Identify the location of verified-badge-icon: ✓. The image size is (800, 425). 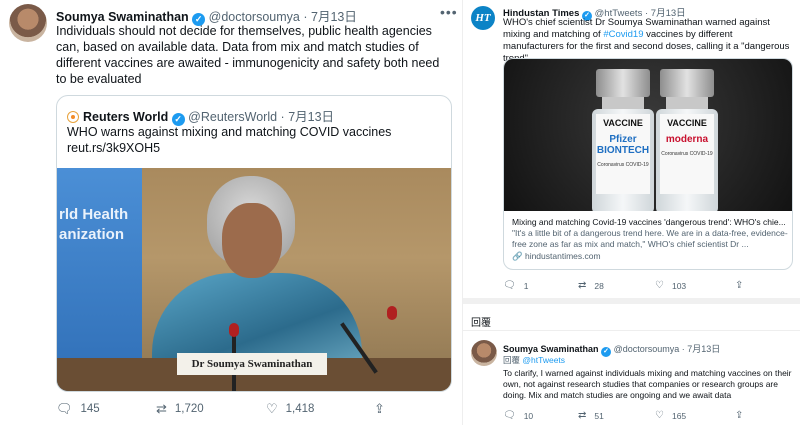
(606, 352).